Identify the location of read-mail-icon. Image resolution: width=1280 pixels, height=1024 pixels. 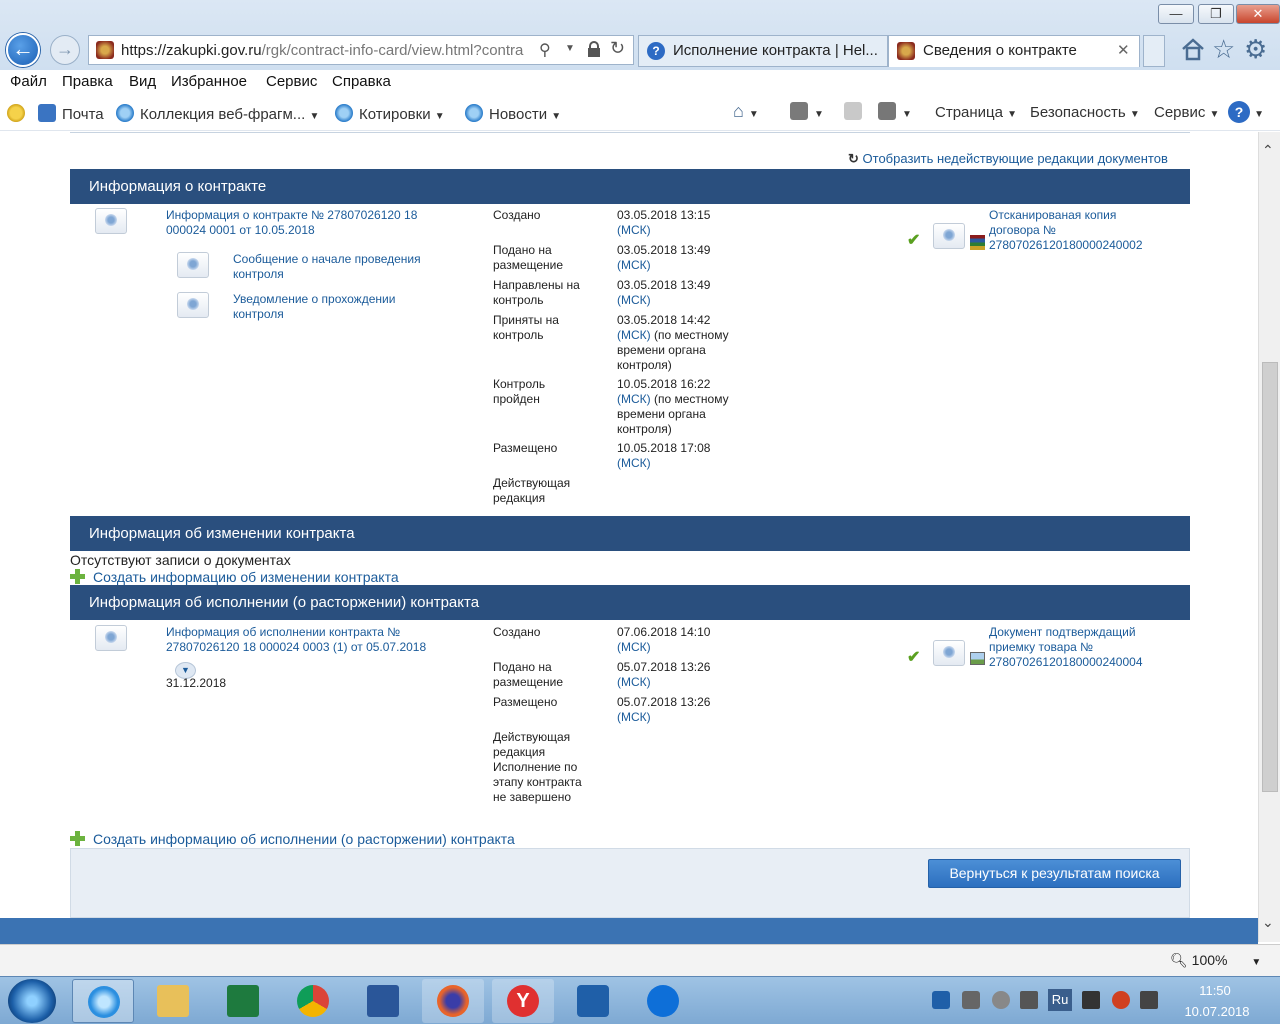
(856, 111).